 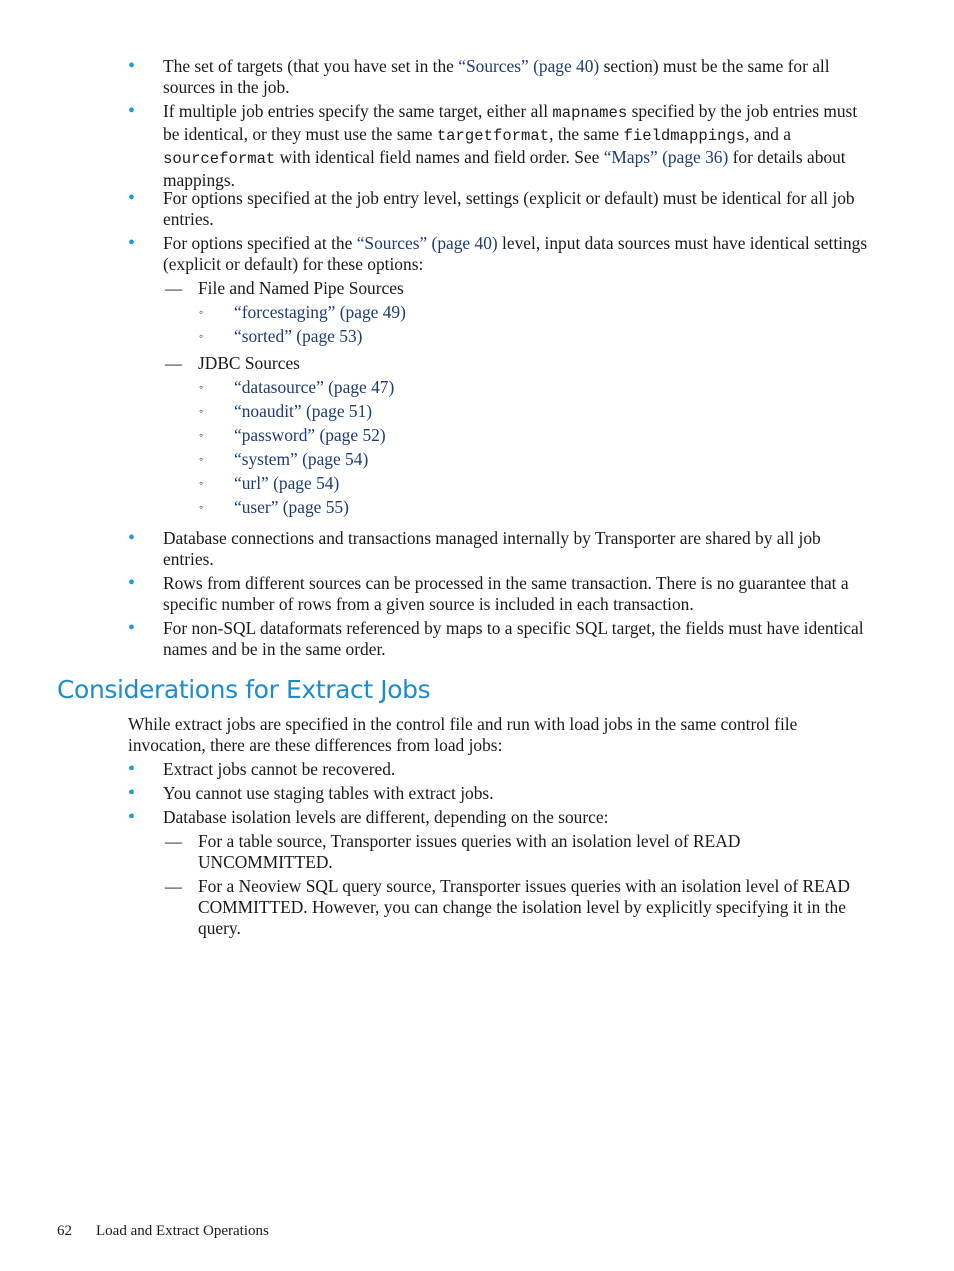 I want to click on url-link: “url” (page 54), so click(x=286, y=483).